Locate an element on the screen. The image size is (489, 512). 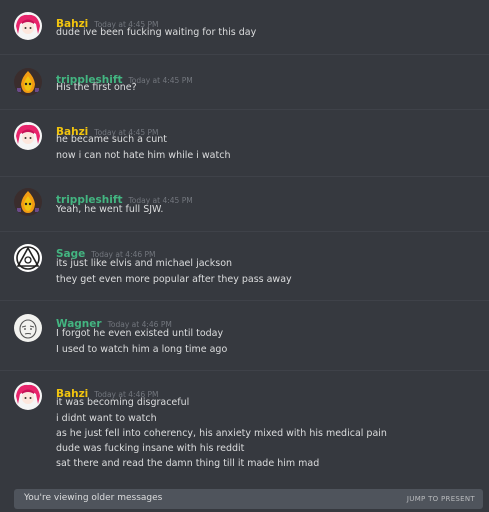
older-messages-text: You're viewing older messages is located at coordinates (93, 498).